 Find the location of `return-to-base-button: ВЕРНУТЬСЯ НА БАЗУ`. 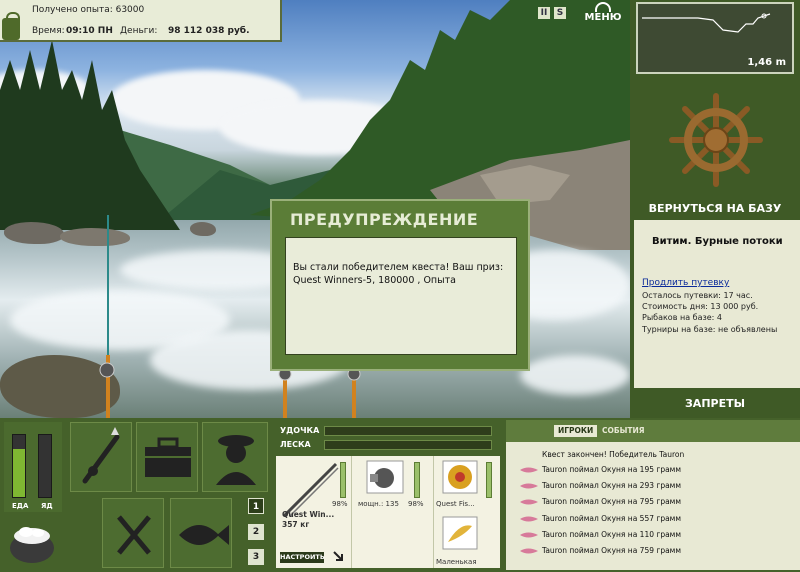

return-to-base-button: ВЕРНУТЬСЯ НА БАЗУ is located at coordinates (715, 209).